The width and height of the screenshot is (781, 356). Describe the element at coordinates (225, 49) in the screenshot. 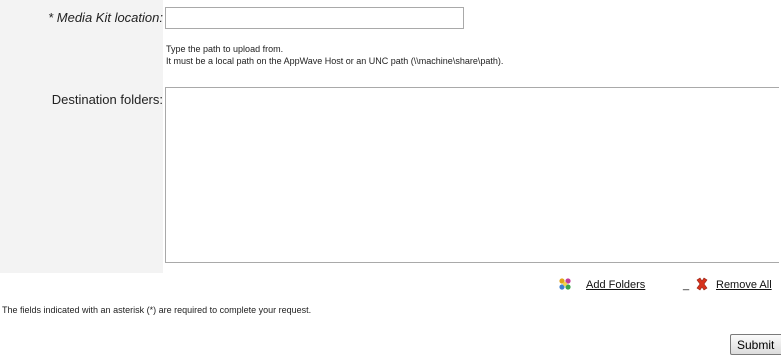

I see `media-kit-help-line-1: Type the path to upload from.` at that location.